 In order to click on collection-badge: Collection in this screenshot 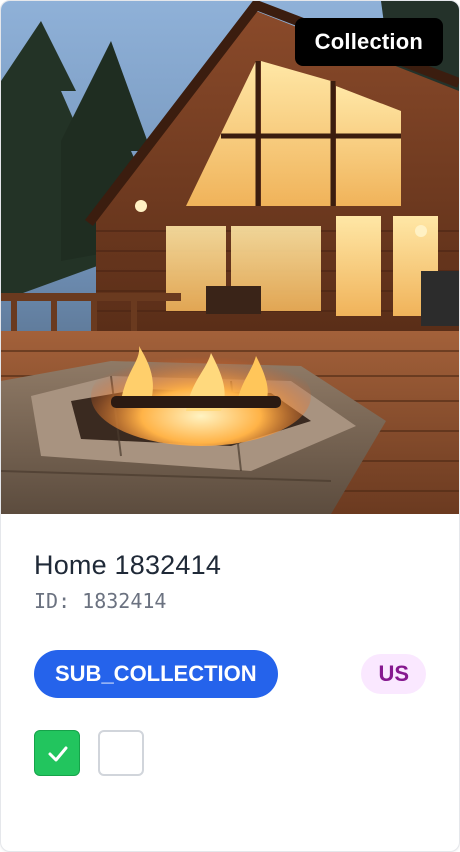, I will do `click(368, 42)`.